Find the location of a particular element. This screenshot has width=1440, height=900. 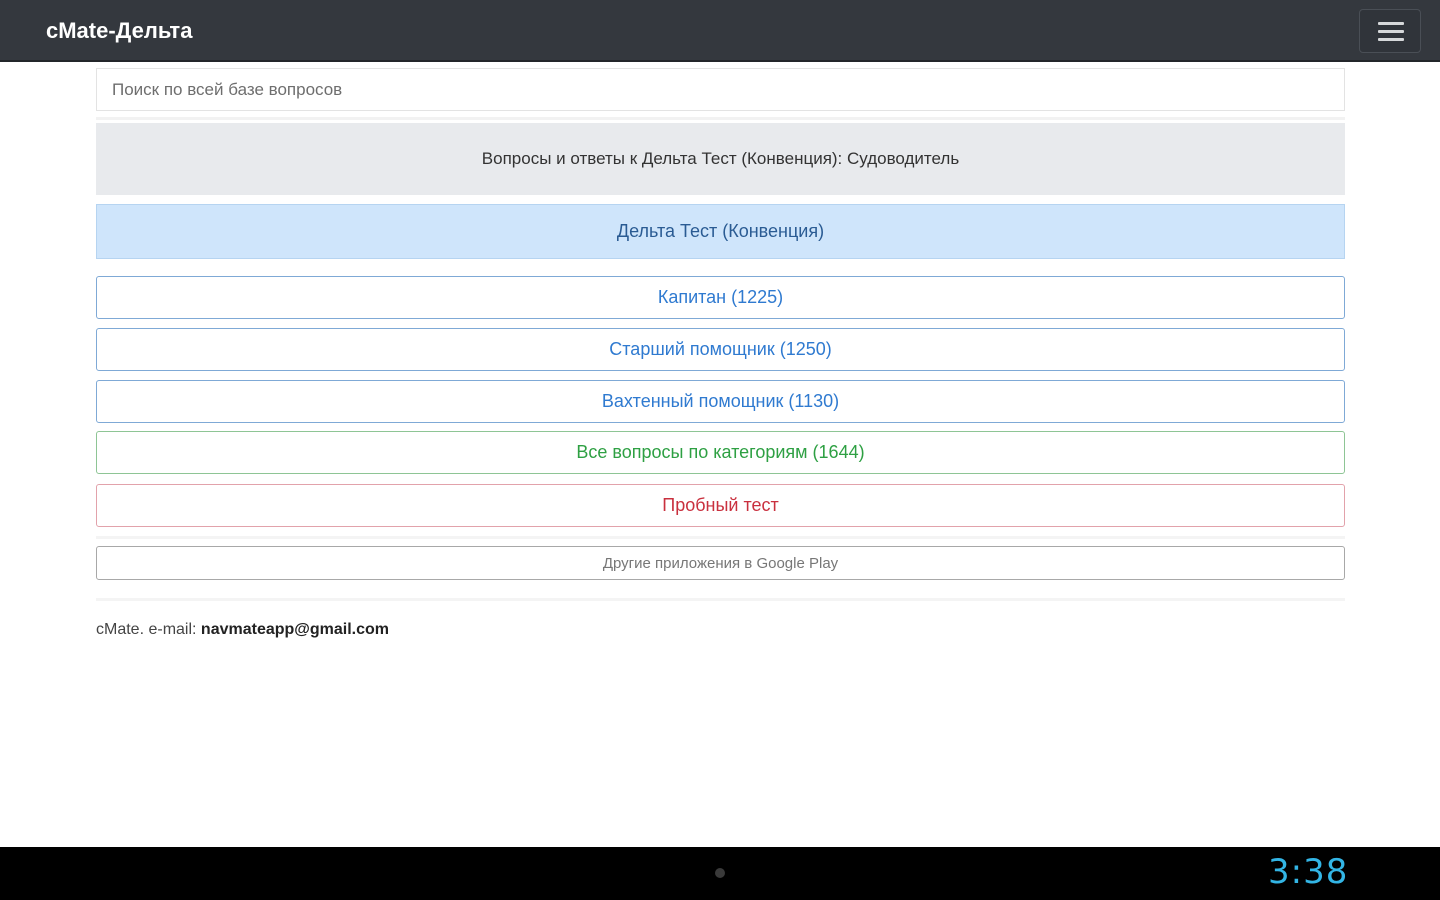

chief-mate-button-label: Старший помощник (1250) is located at coordinates (720, 349).